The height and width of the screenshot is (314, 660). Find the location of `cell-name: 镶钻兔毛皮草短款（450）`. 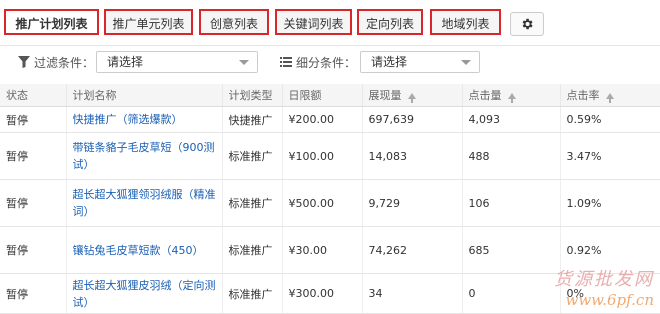

cell-name: 镶钻兔毛皮草短款（450） is located at coordinates (144, 250).